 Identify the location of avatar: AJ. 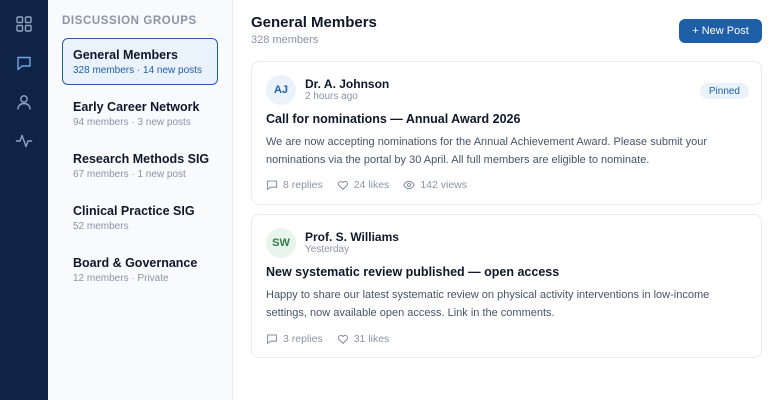
(281, 90).